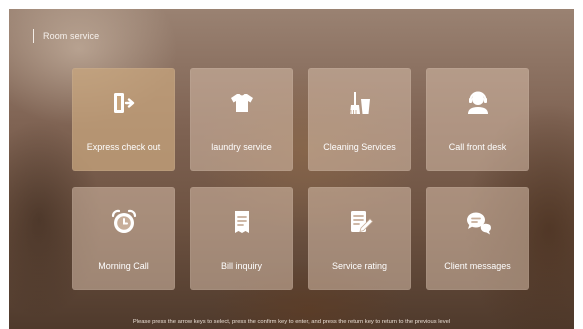 The image size is (583, 329). What do you see at coordinates (123, 147) in the screenshot?
I see `tile-label: Express check out` at bounding box center [123, 147].